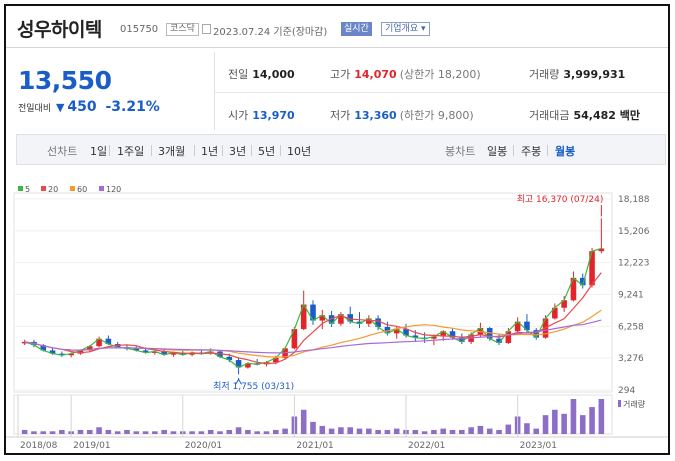 The image size is (675, 461). What do you see at coordinates (273, 115) in the screenshot?
I see `stat-value: 13,970` at bounding box center [273, 115].